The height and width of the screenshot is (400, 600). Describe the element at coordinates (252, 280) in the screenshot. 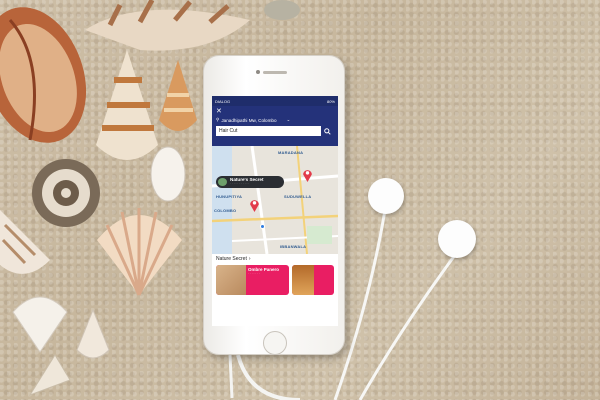

I see `offer-card: Ombre Panero · · · · · · ·` at that location.